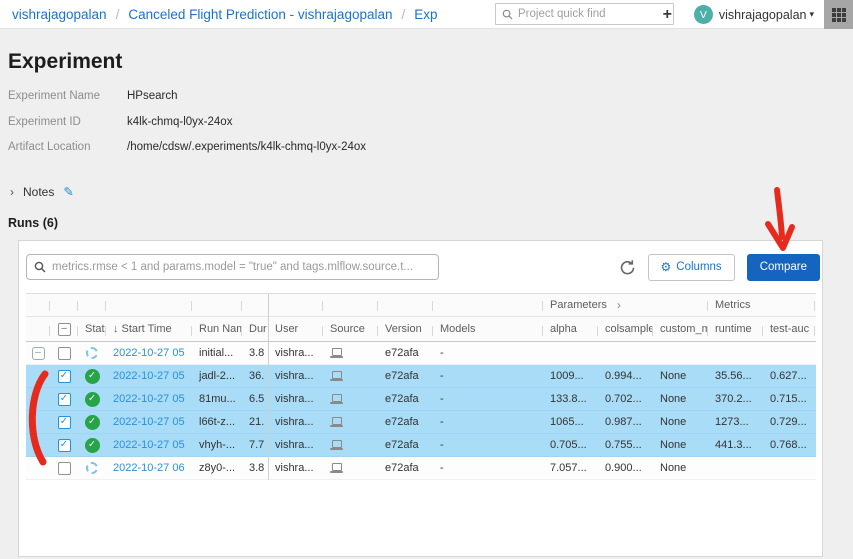  I want to click on status-running-spinner-icon, so click(92, 353).